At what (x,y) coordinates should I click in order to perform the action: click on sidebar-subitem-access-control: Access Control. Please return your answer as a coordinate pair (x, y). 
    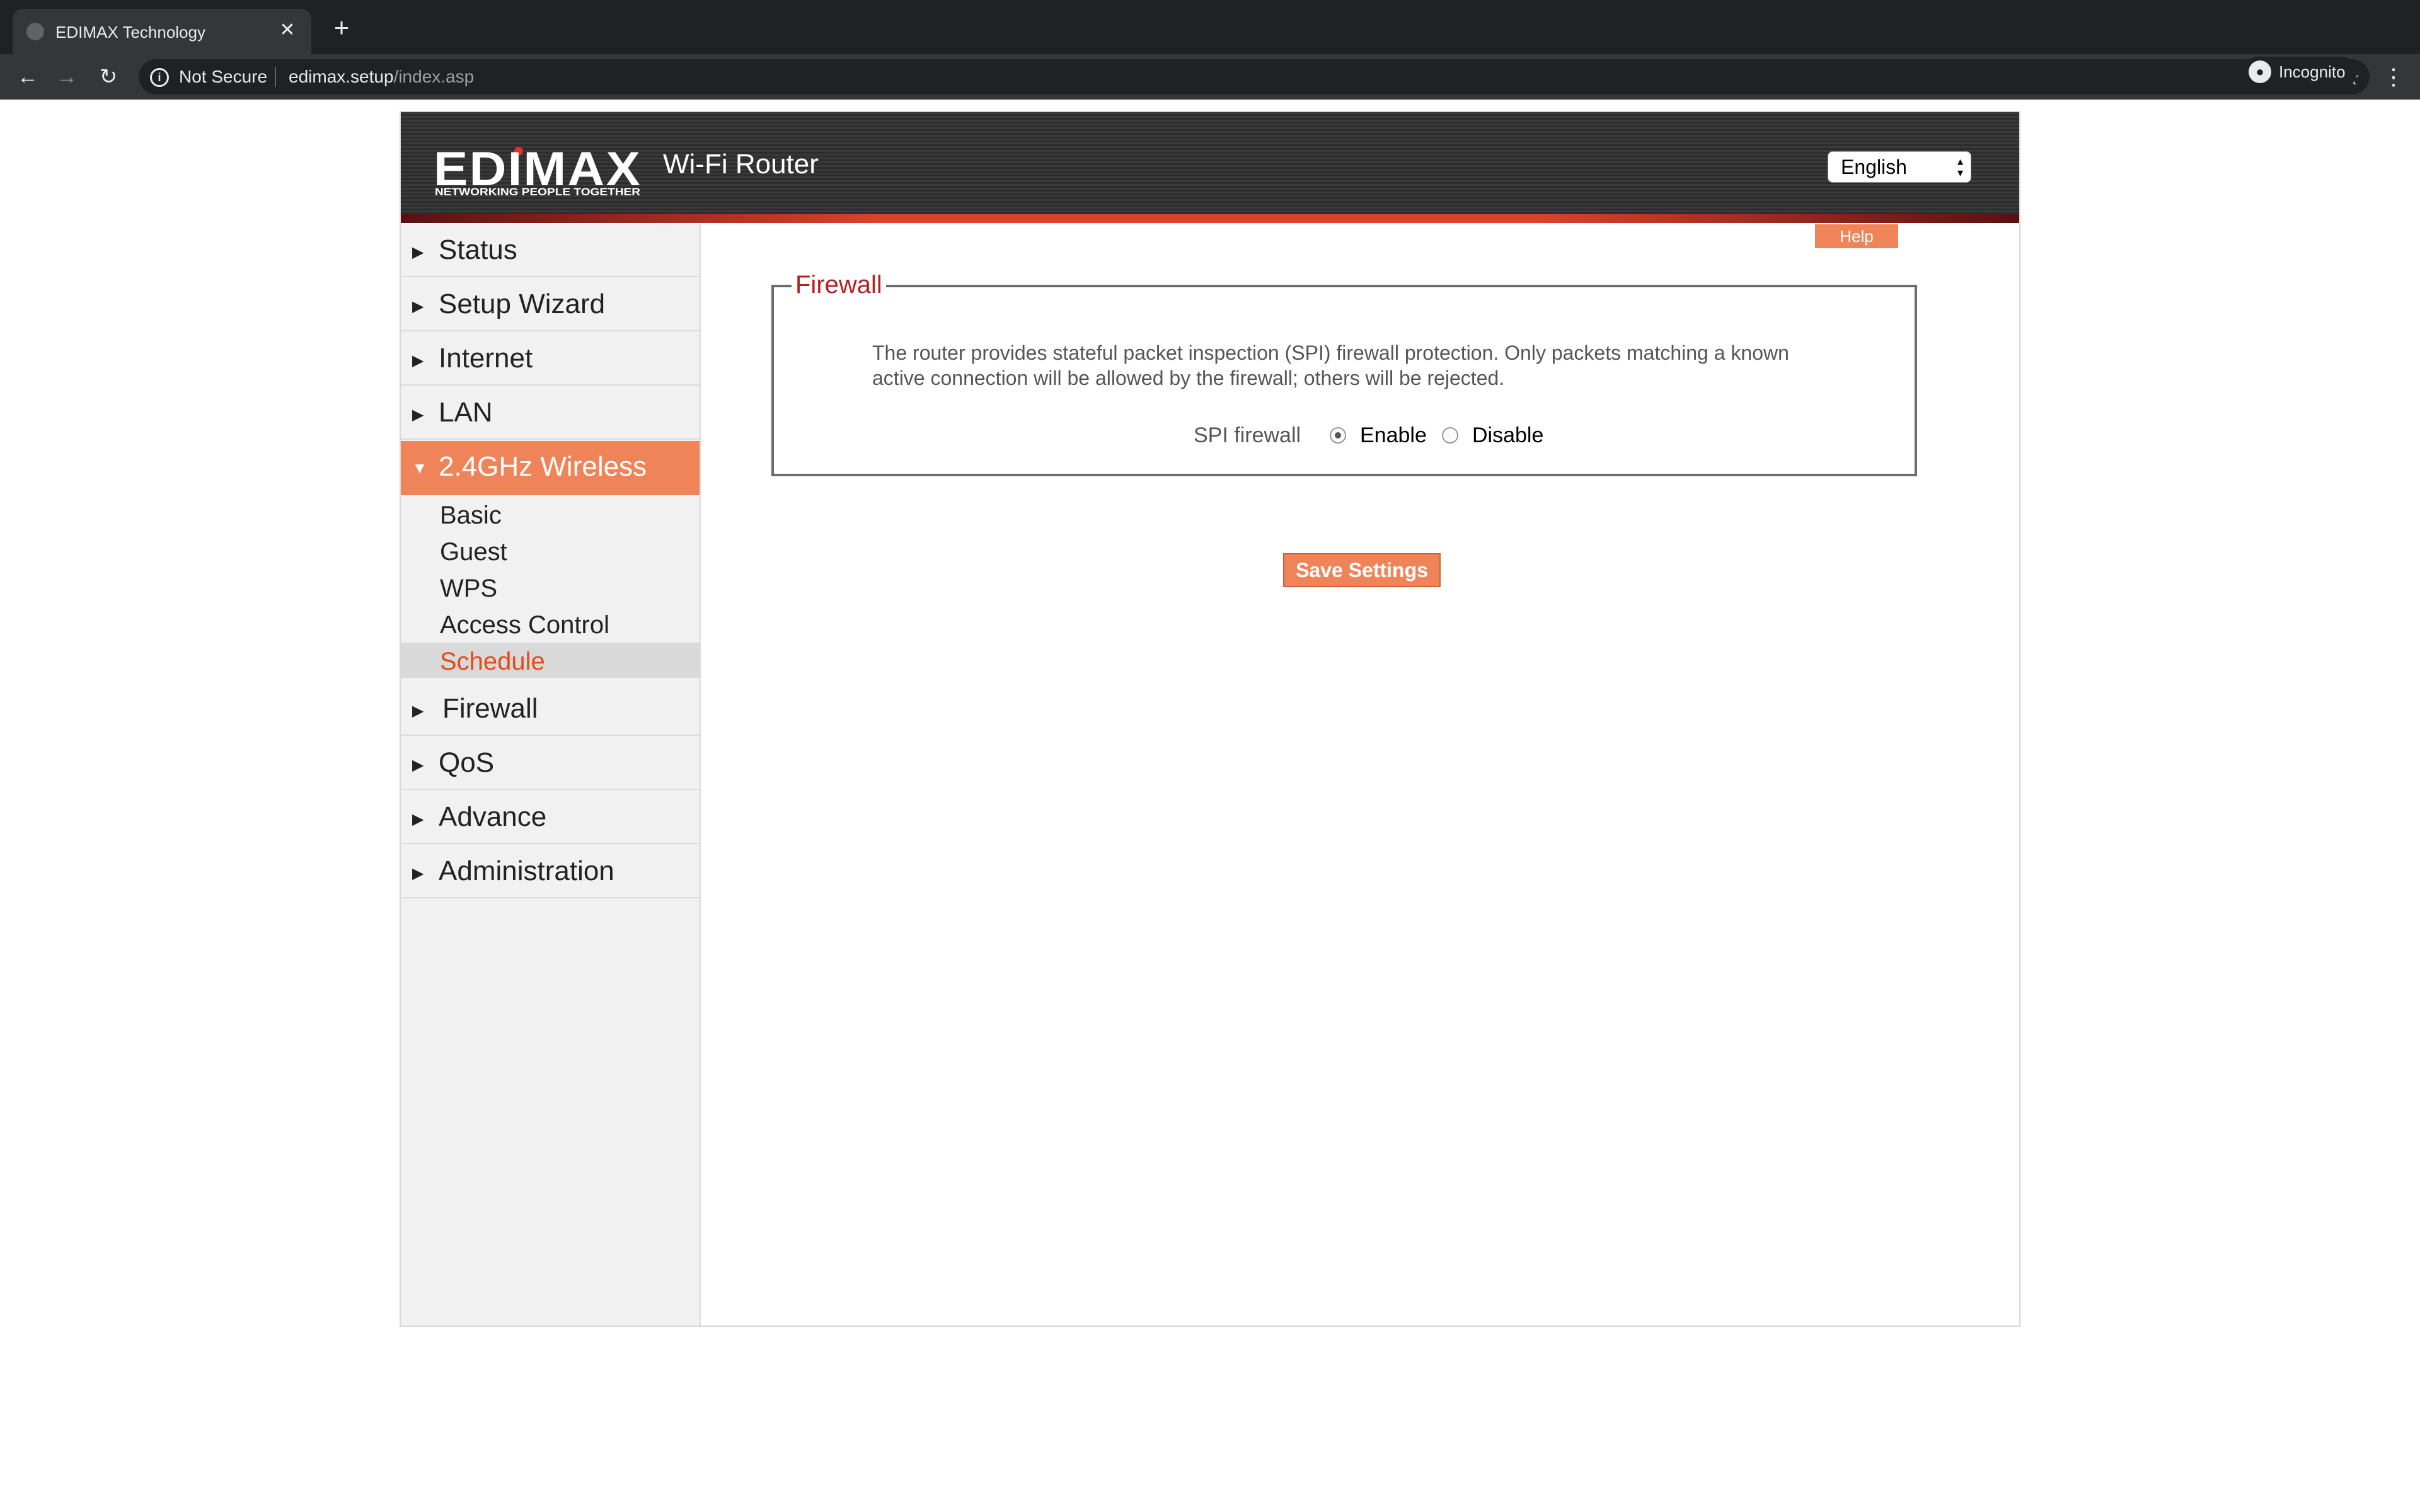
    Looking at the image, I should click on (551, 623).